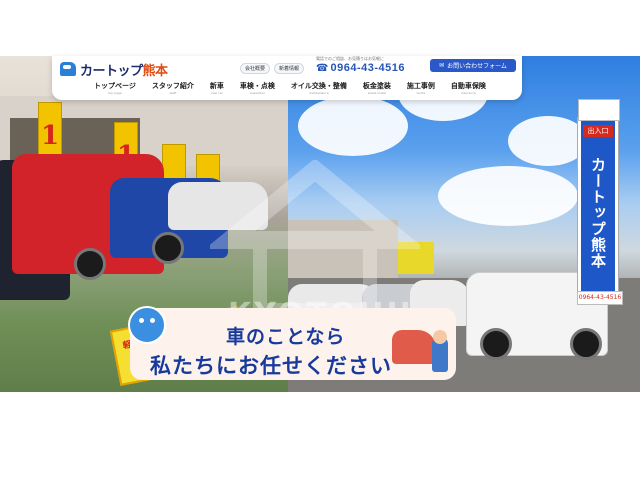 The width and height of the screenshot is (640, 480). What do you see at coordinates (147, 325) in the screenshot?
I see `car-mascot-icon` at bounding box center [147, 325].